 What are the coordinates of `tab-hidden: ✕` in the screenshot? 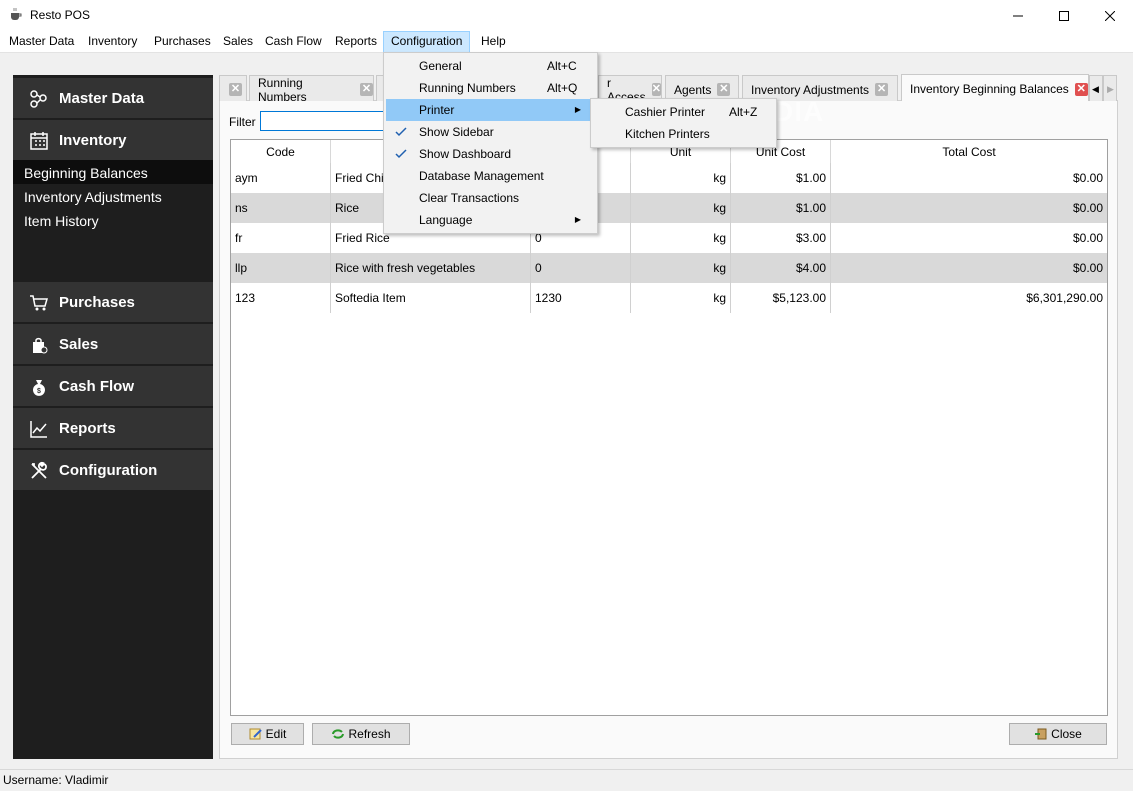 It's located at (233, 88).